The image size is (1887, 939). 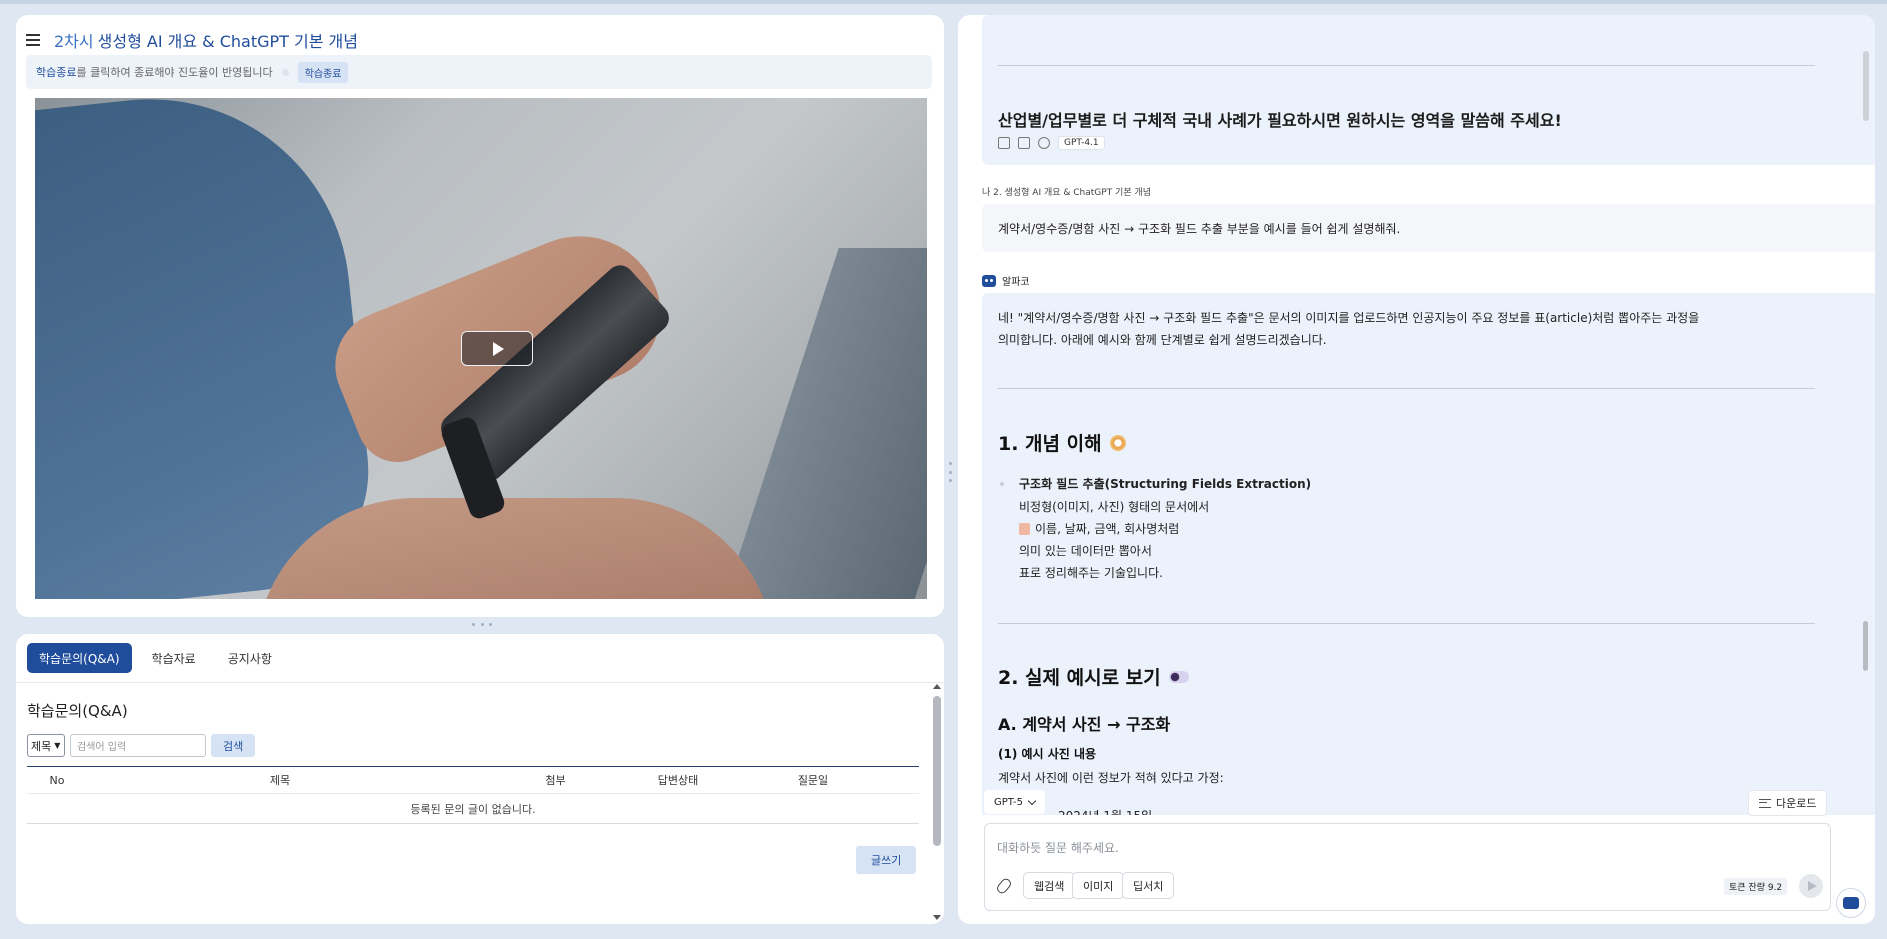 I want to click on hamburger-menu-icon, so click(x=33, y=40).